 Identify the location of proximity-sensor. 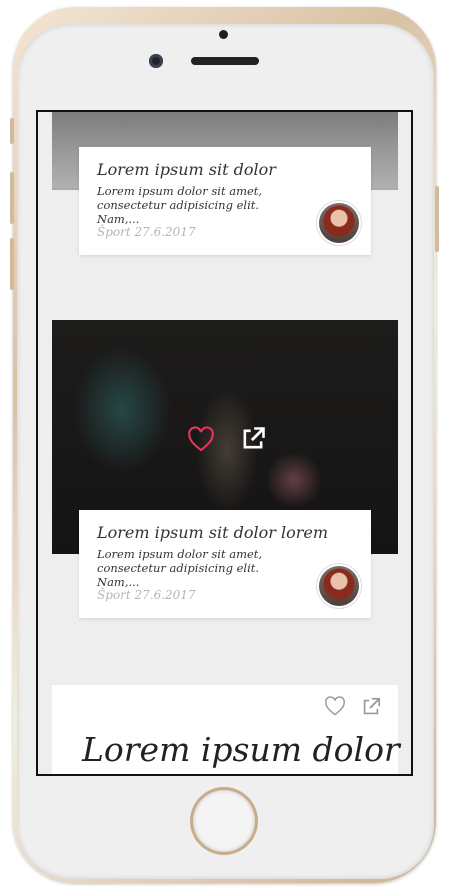
(223, 34).